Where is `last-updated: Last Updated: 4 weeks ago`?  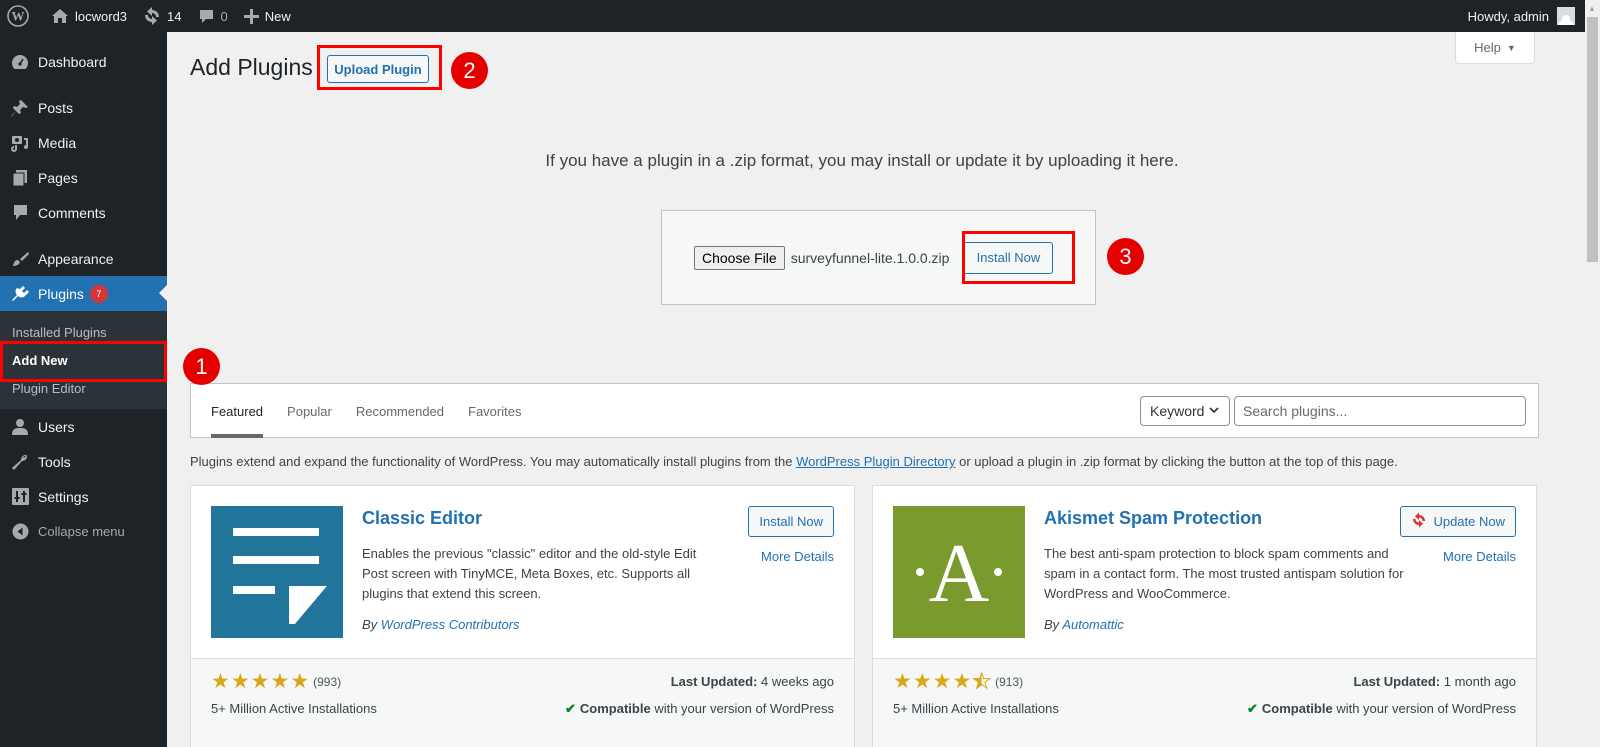 last-updated: Last Updated: 4 weeks ago is located at coordinates (752, 681).